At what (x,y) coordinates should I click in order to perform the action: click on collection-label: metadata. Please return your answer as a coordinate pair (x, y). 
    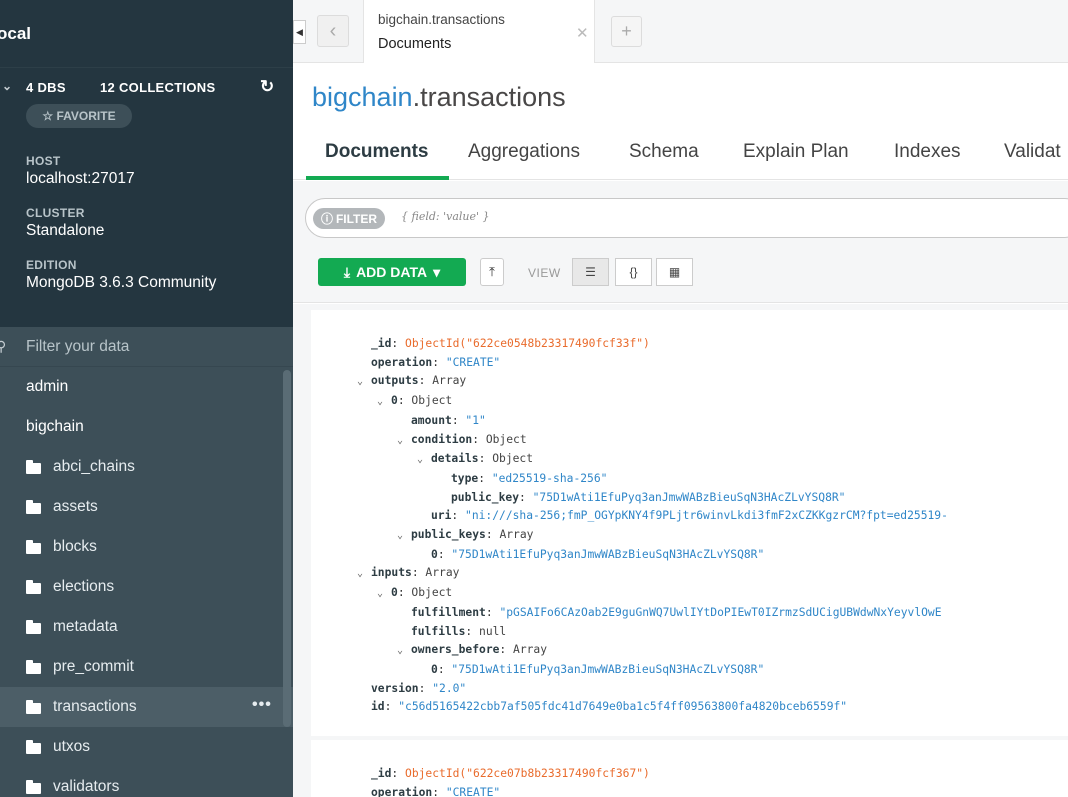
    Looking at the image, I should click on (85, 626).